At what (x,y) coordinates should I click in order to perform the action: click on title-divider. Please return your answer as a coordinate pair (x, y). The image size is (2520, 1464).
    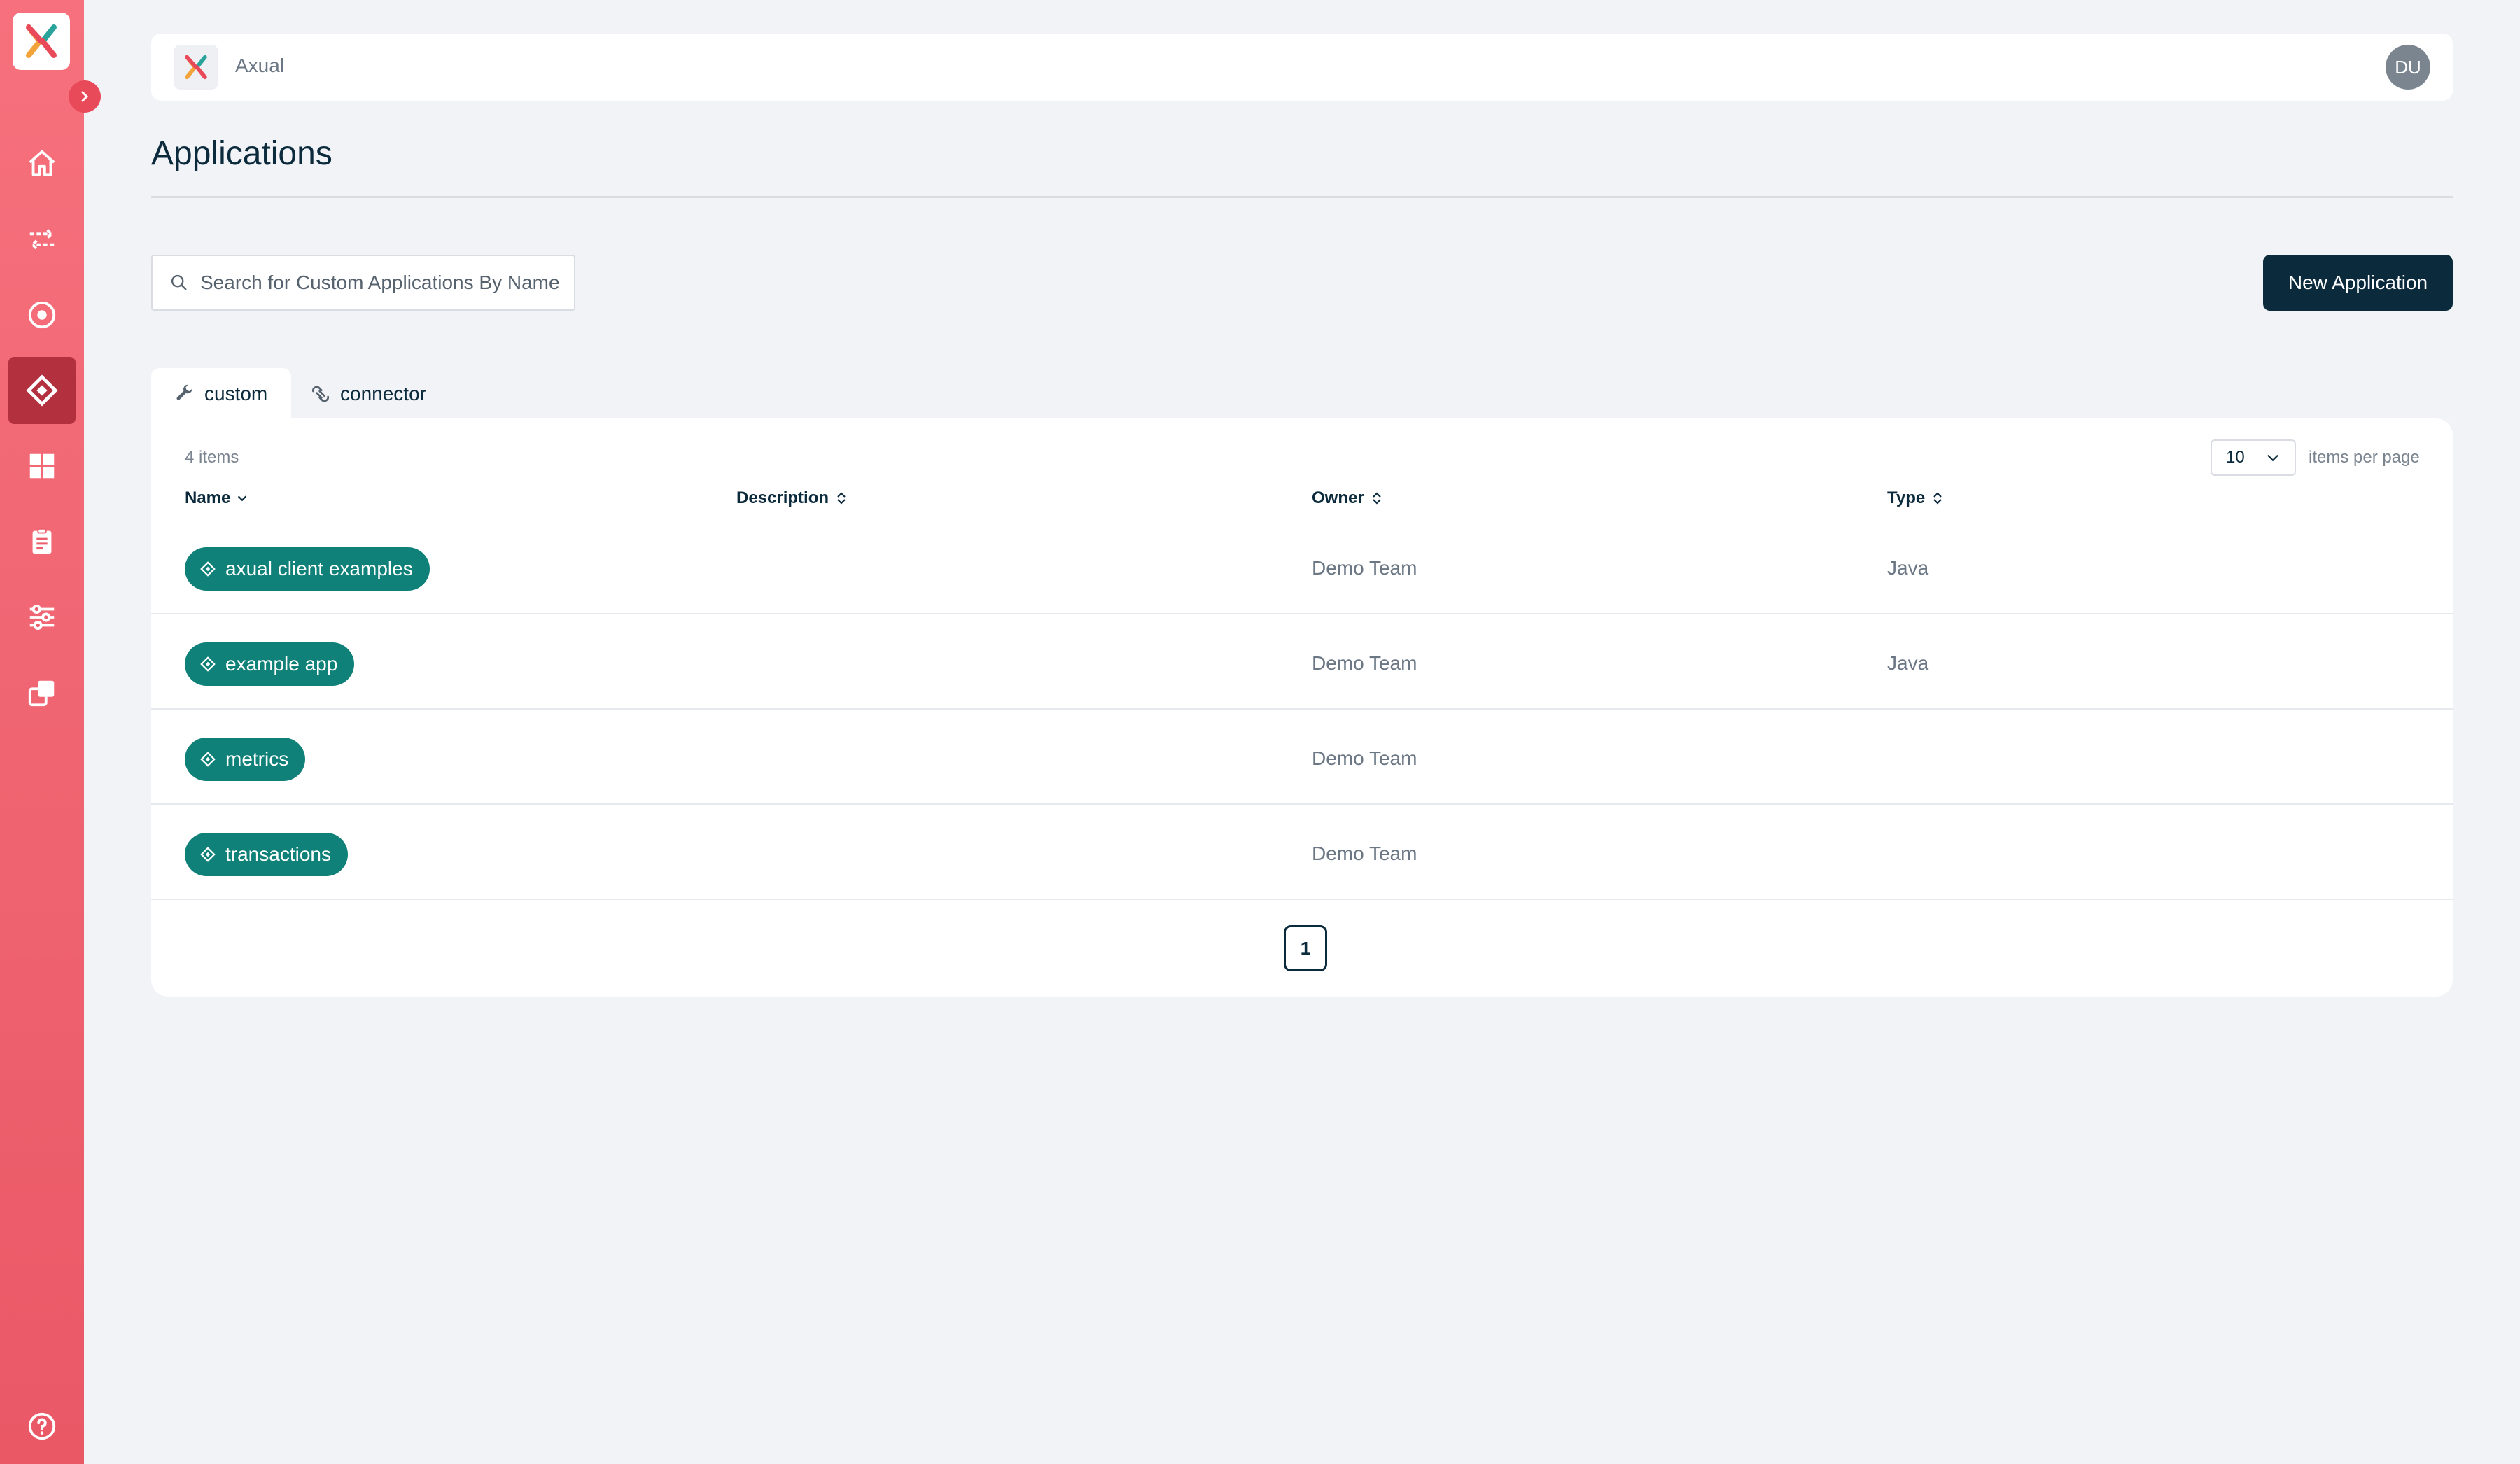
    Looking at the image, I should click on (1302, 197).